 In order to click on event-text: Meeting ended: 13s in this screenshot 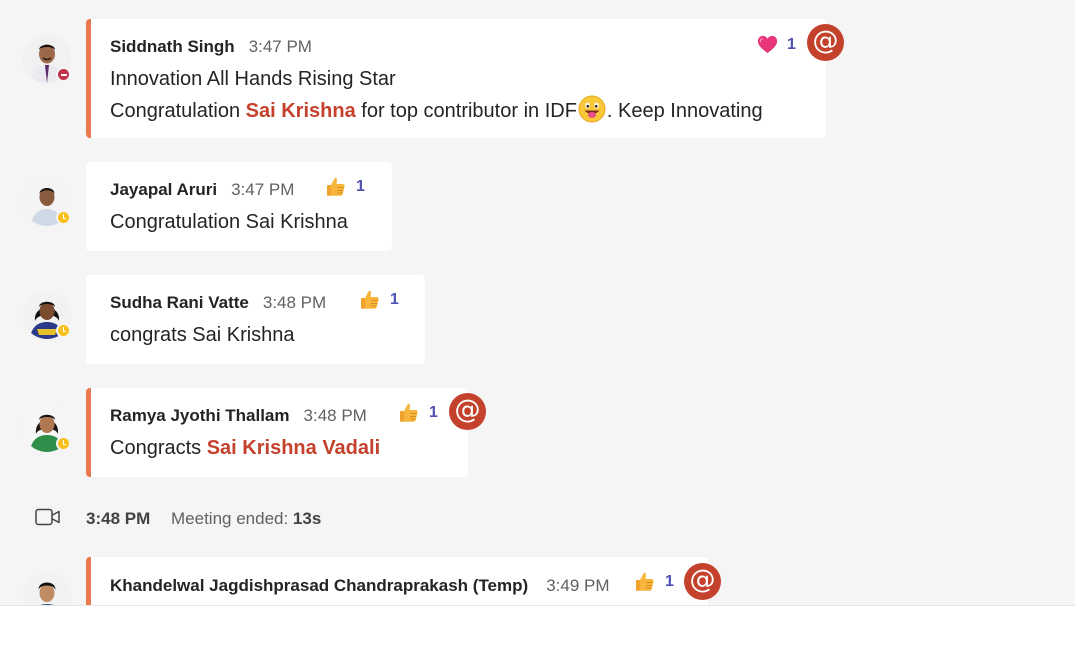, I will do `click(246, 519)`.